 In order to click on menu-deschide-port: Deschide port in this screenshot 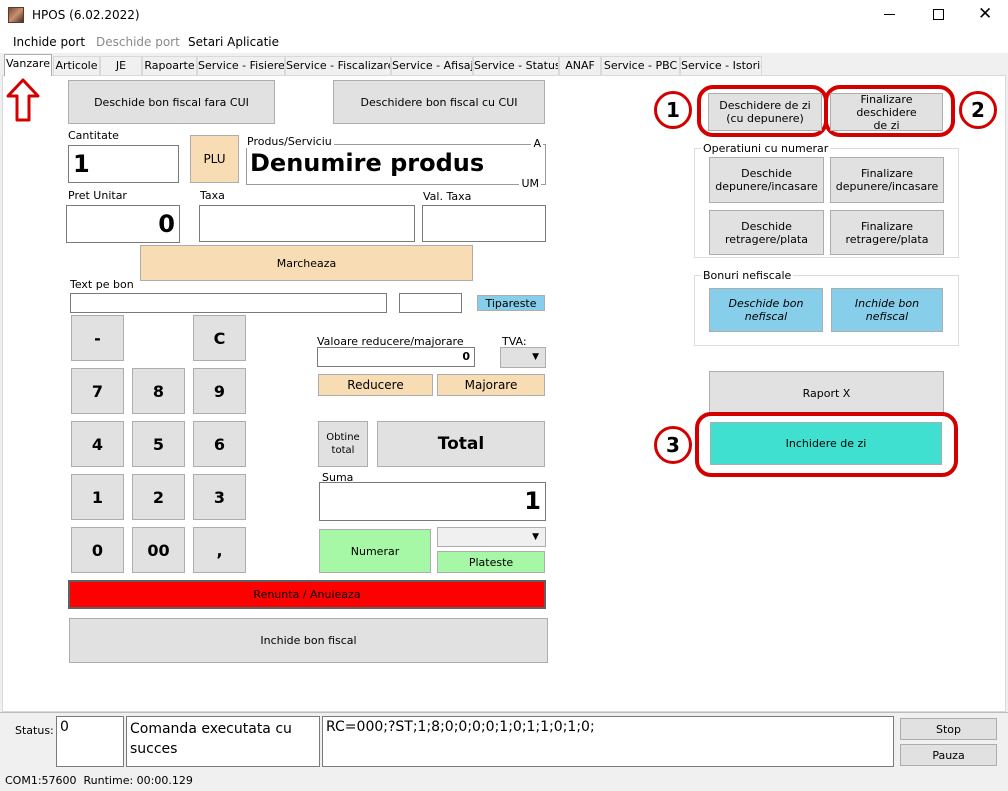, I will do `click(138, 42)`.